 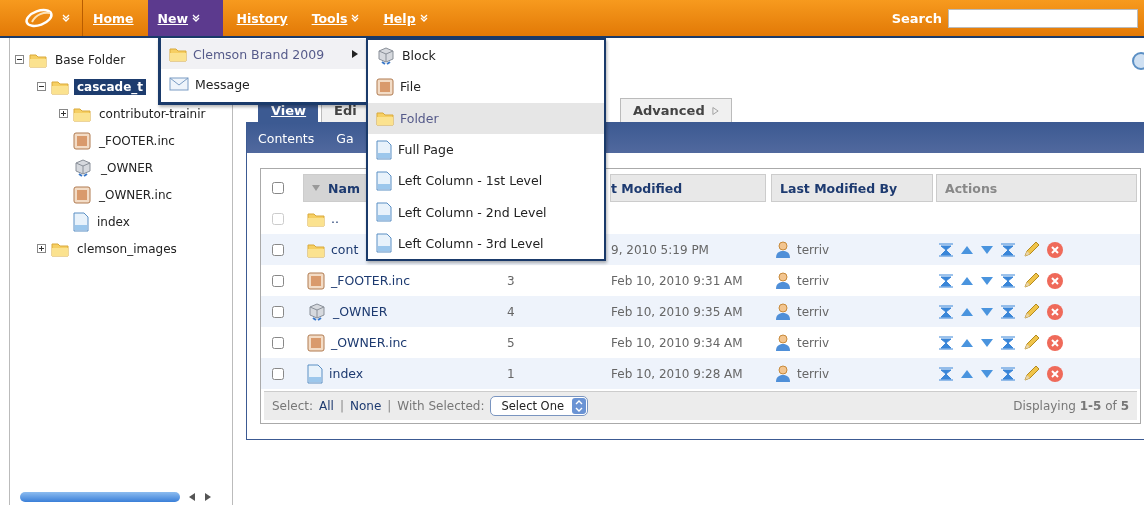 I want to click on file-name-link: cont, so click(x=345, y=249).